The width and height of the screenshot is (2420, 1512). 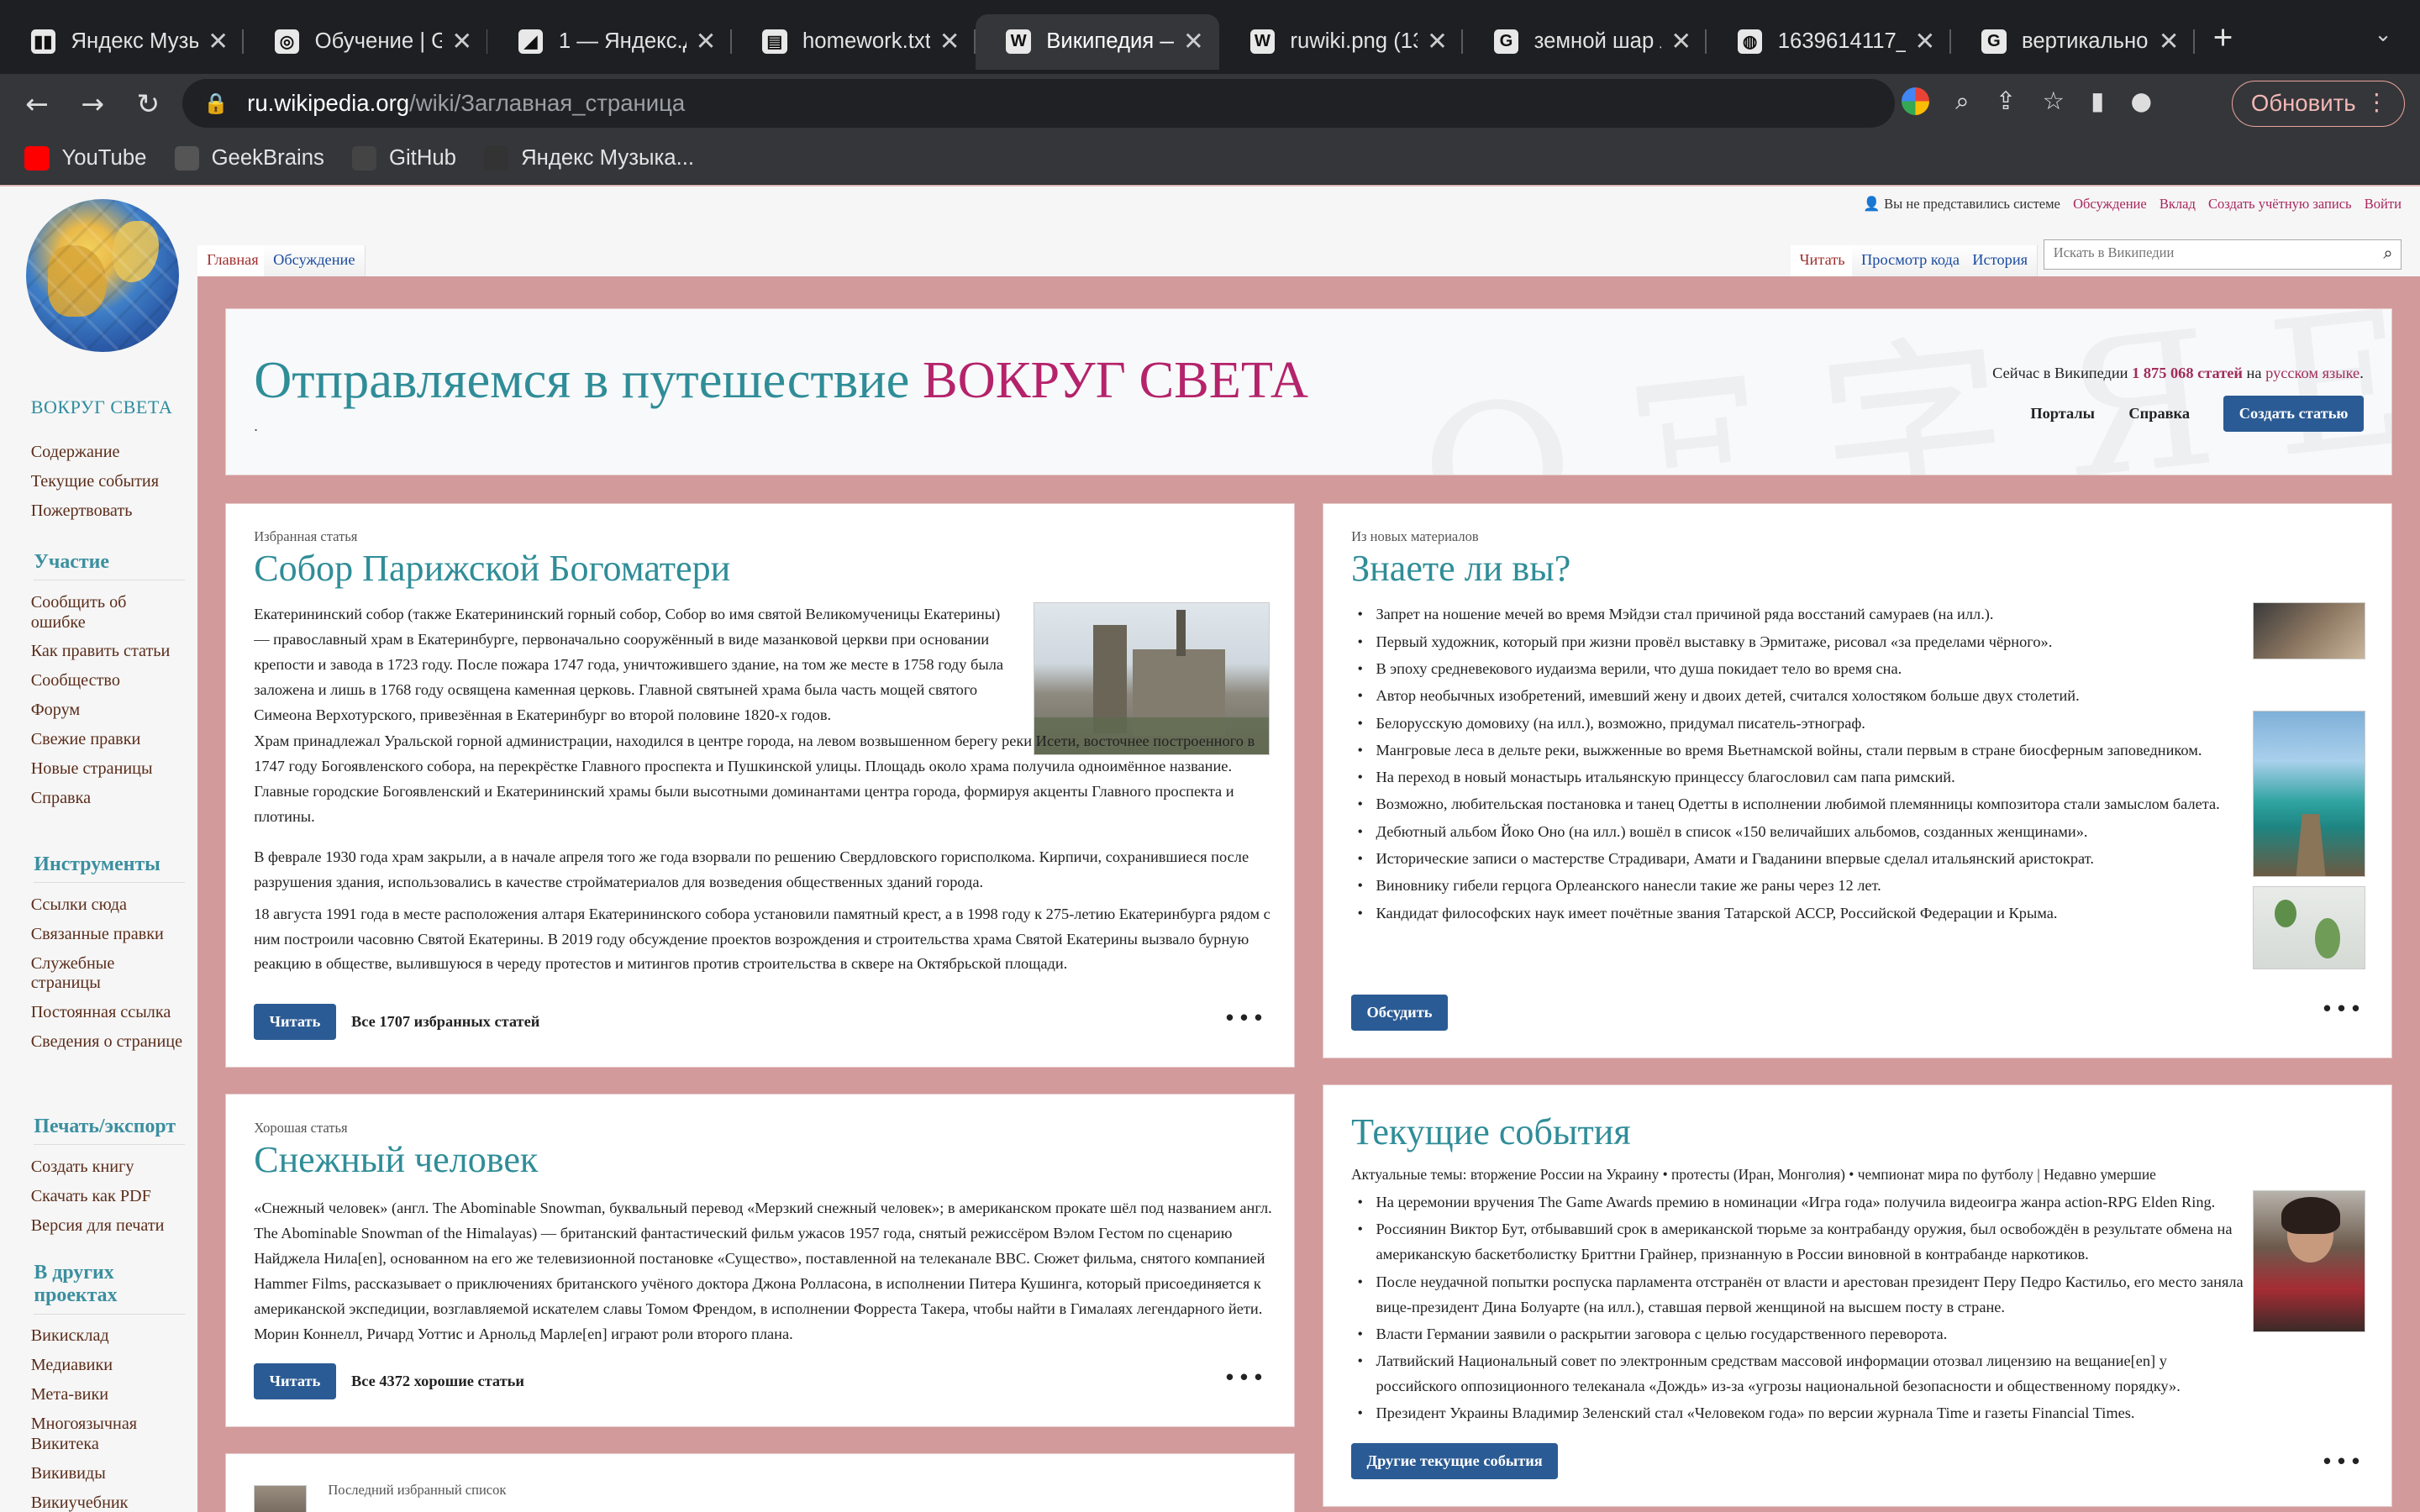 What do you see at coordinates (109, 1226) in the screenshot?
I see `sidebar-item: Версия для печати` at bounding box center [109, 1226].